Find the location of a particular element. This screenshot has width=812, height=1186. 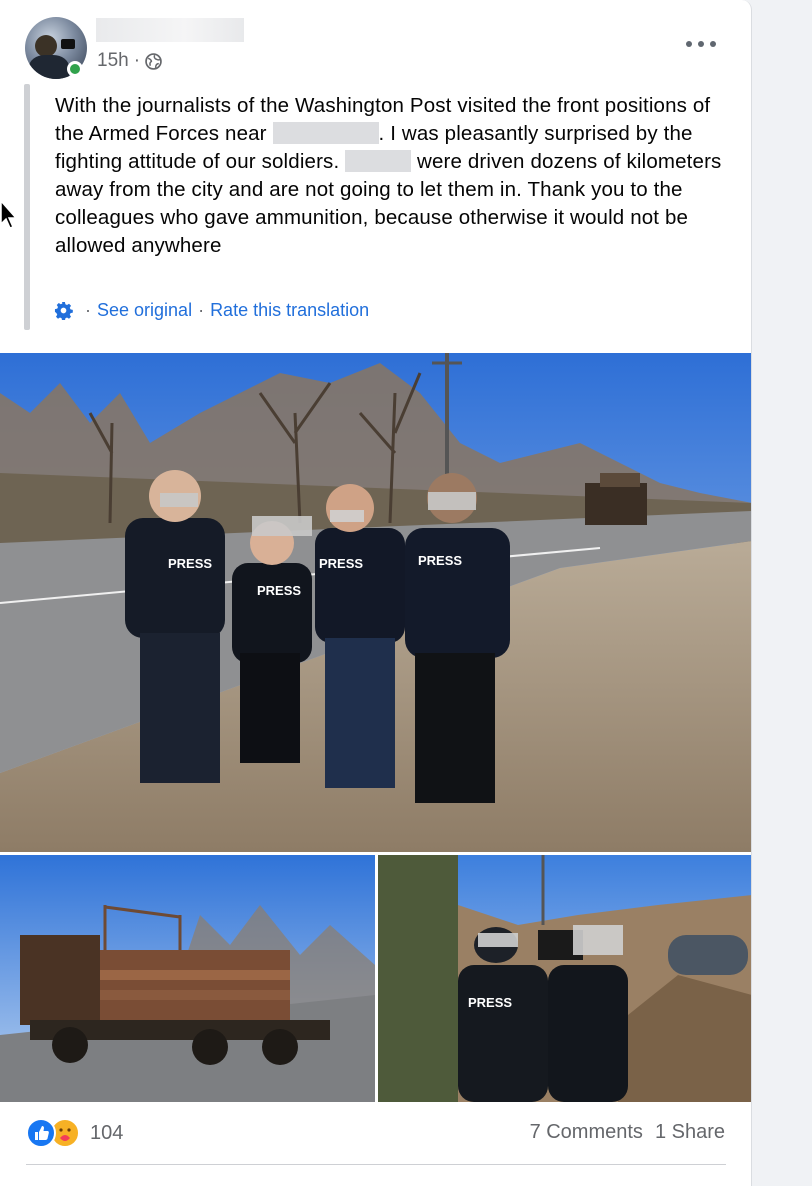

comments-count: 7 Comments is located at coordinates (586, 1132).